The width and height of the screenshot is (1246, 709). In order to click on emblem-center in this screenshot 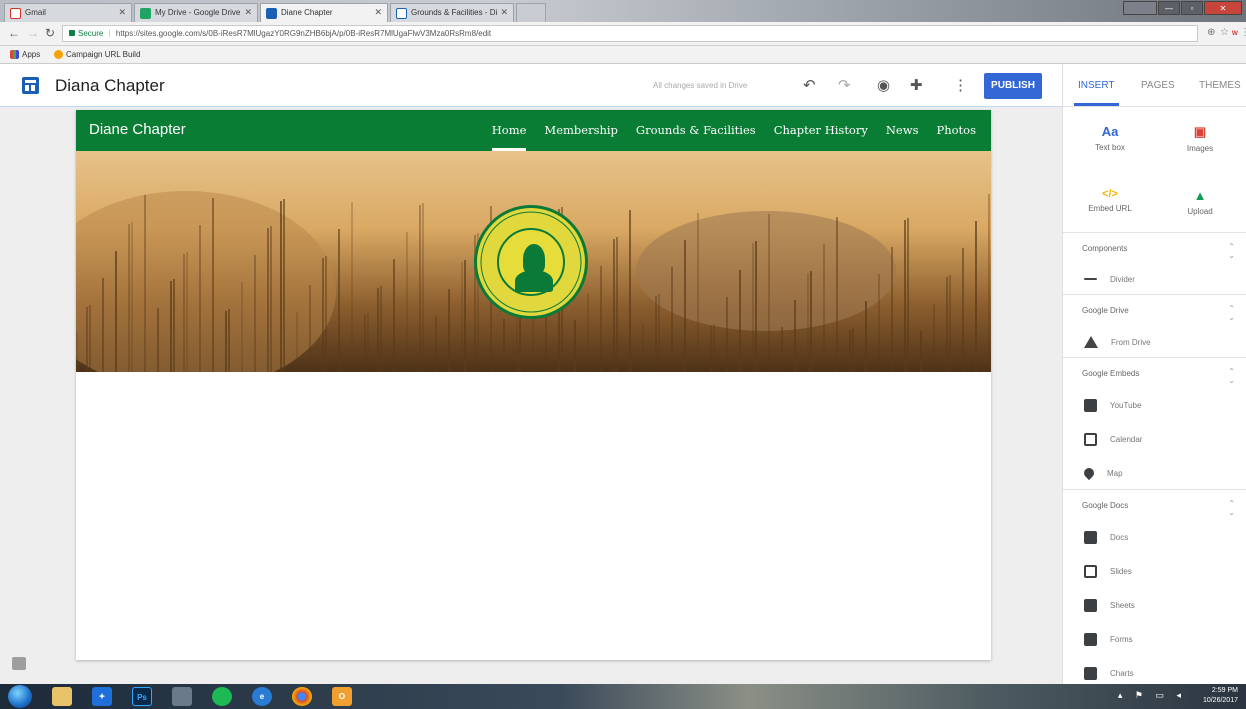, I will do `click(531, 262)`.